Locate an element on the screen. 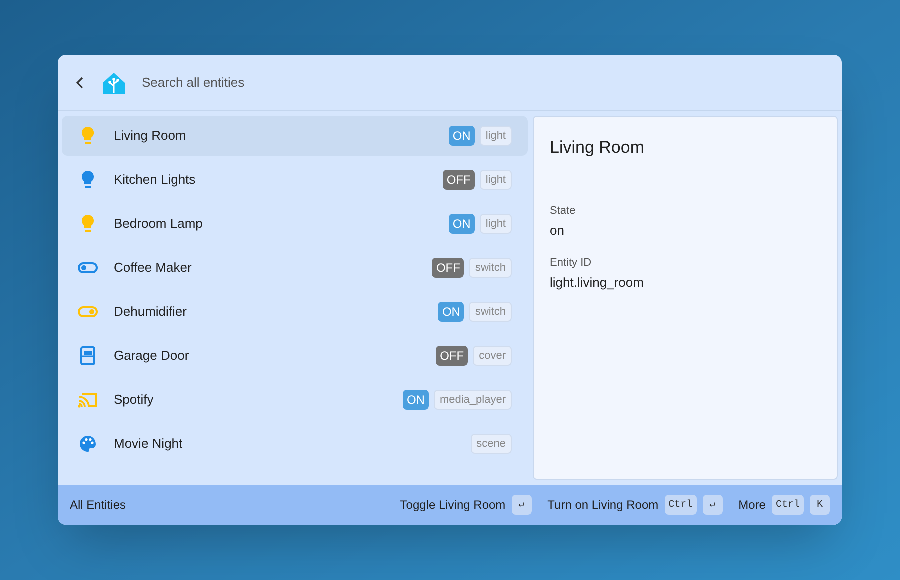 Image resolution: width=900 pixels, height=580 pixels. domain-tag: scene is located at coordinates (491, 444).